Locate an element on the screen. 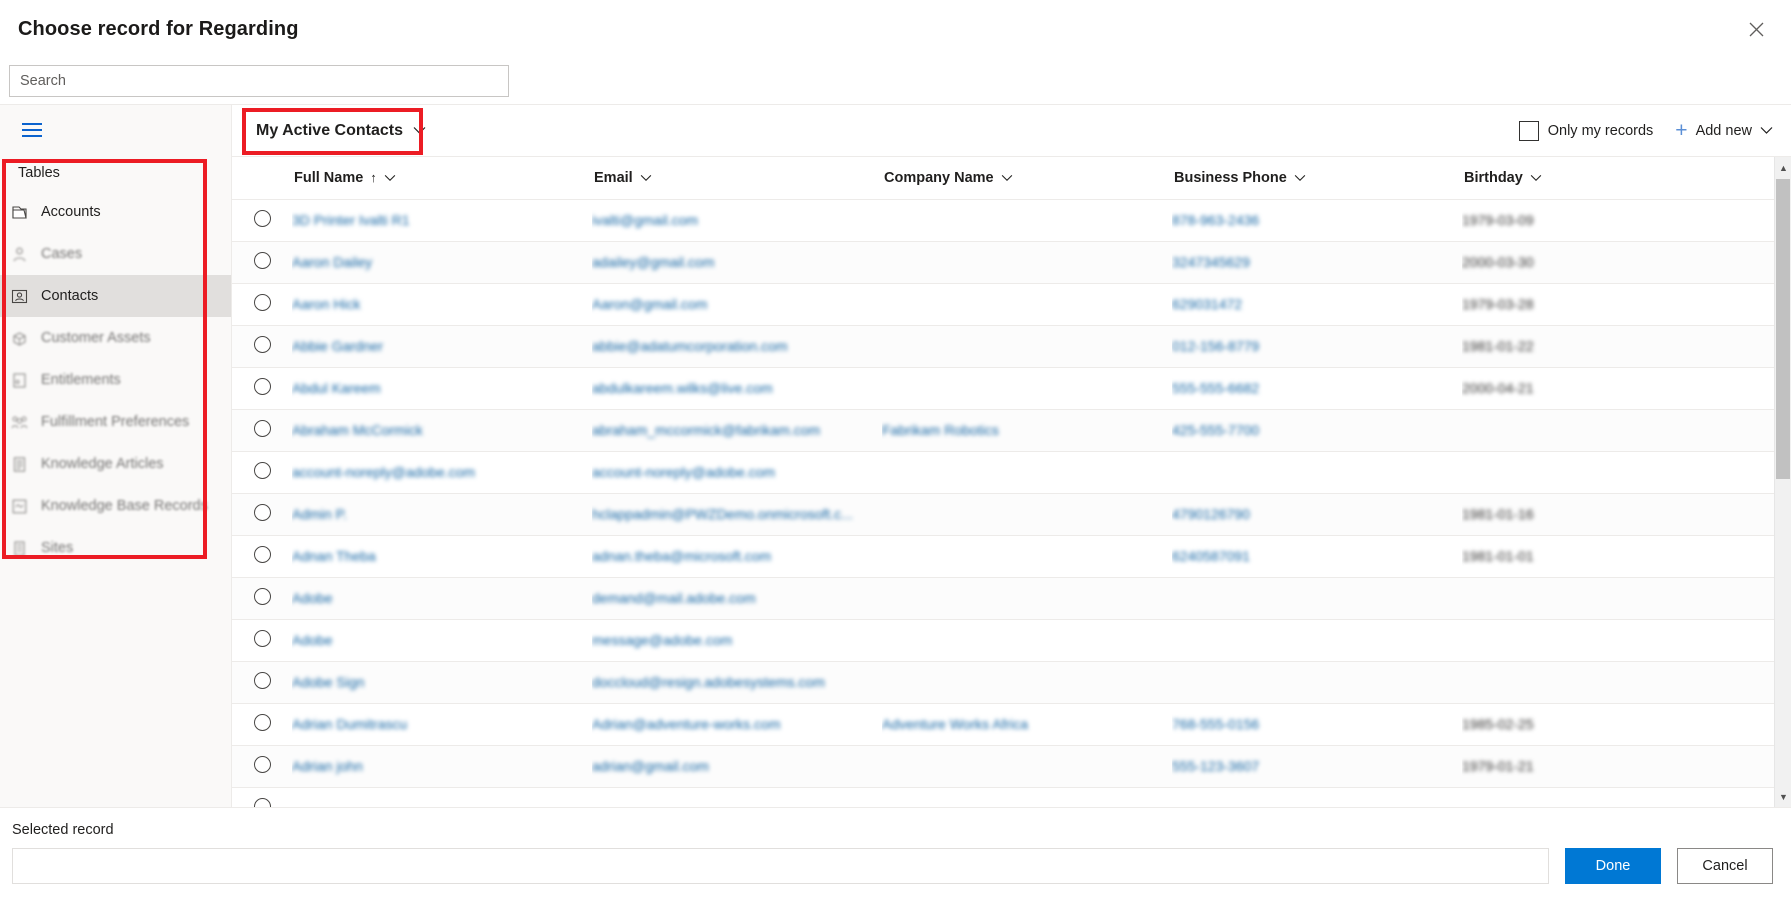  cell-email: abdulkareem.wilks@live.com is located at coordinates (737, 388).